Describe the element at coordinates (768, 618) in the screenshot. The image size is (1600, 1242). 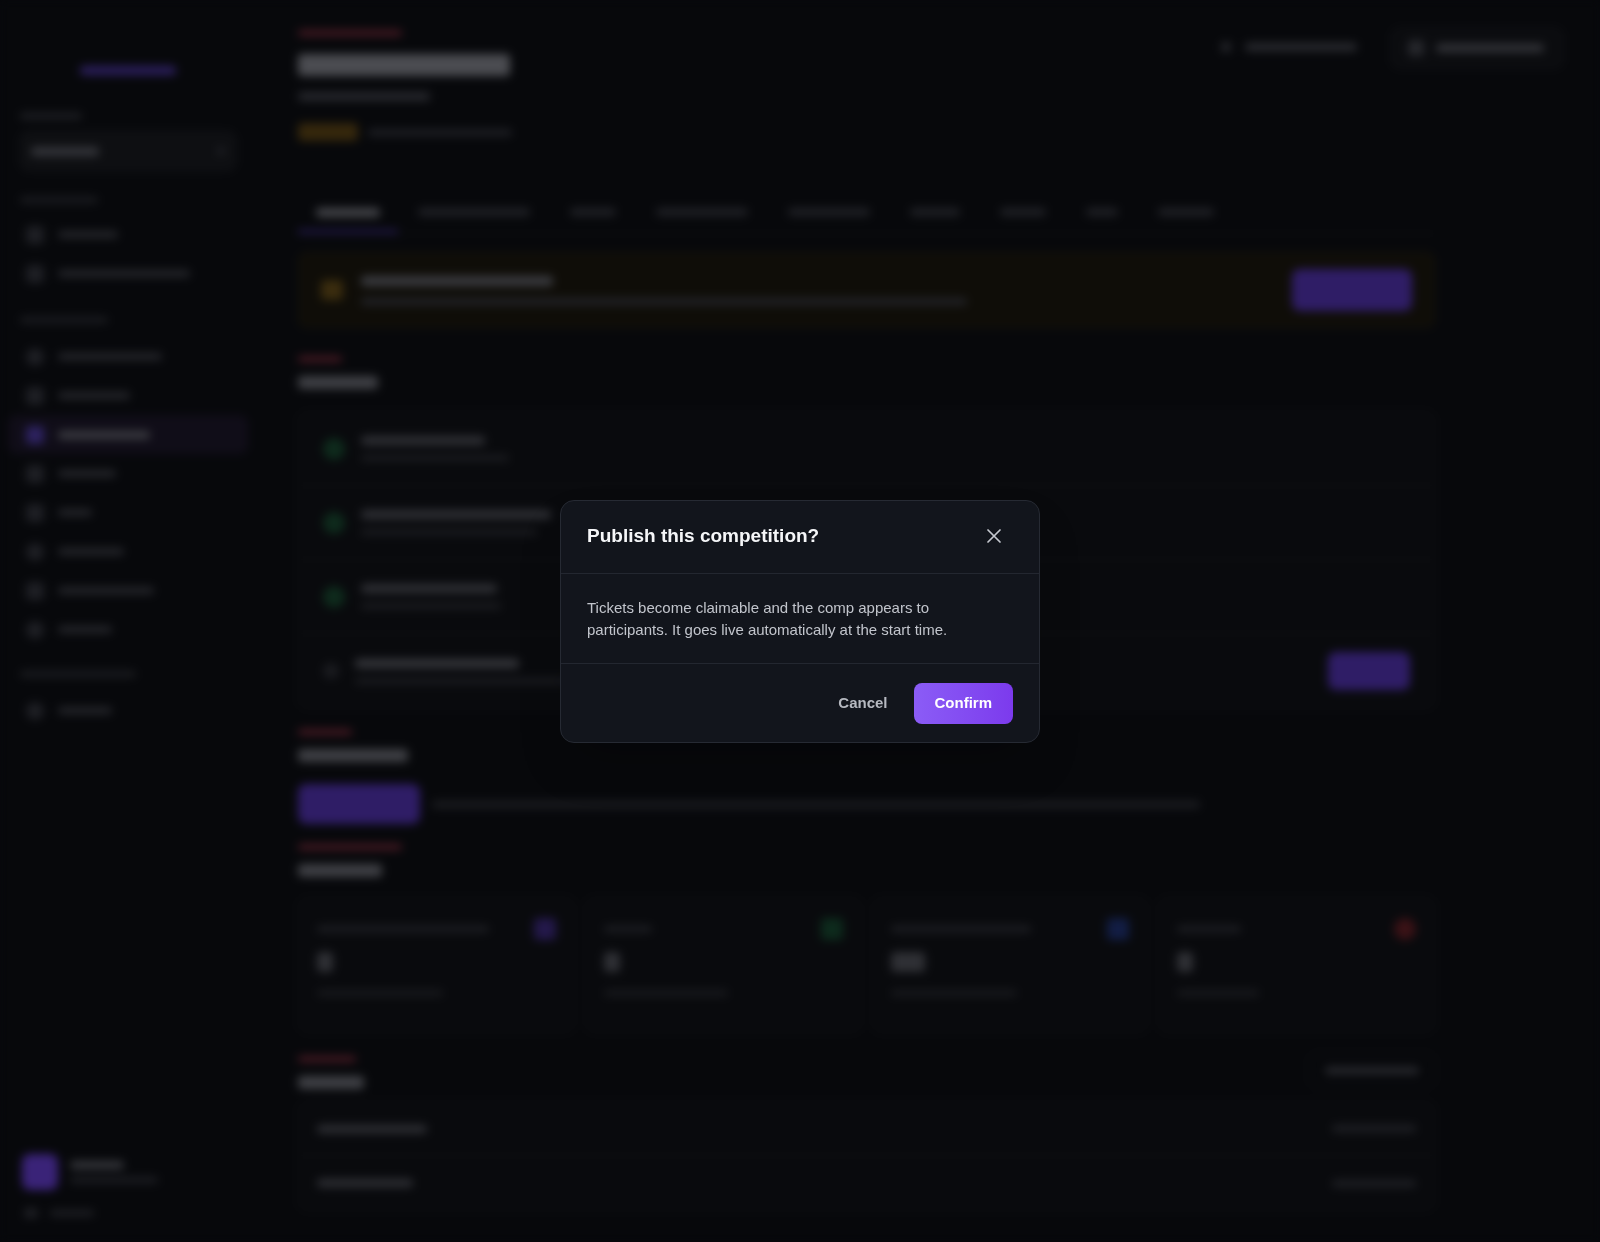
I see `dialog-message: Tickets become claimable and the comp appears to participants. It goes live automatically at the start time.` at that location.